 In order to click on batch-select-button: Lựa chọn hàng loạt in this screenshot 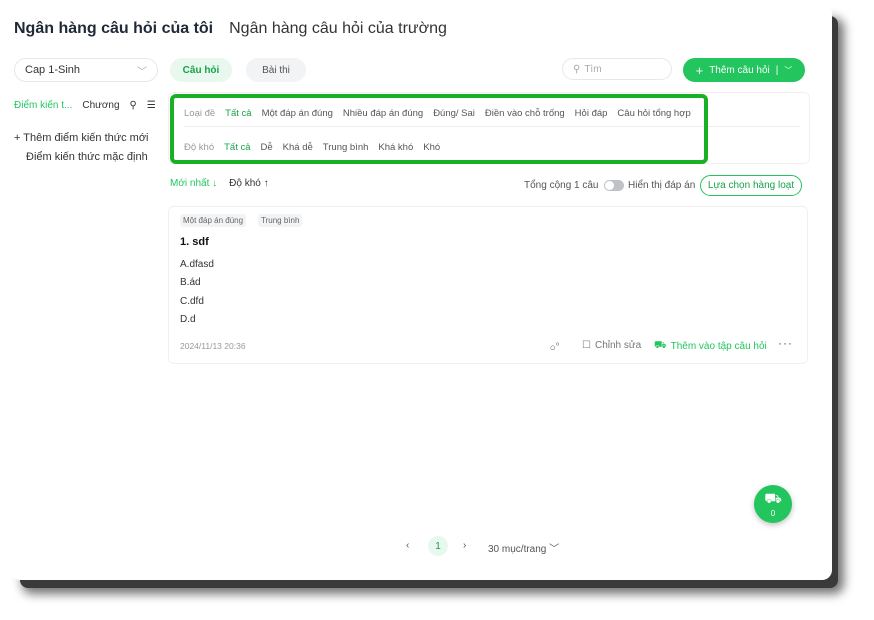, I will do `click(751, 185)`.